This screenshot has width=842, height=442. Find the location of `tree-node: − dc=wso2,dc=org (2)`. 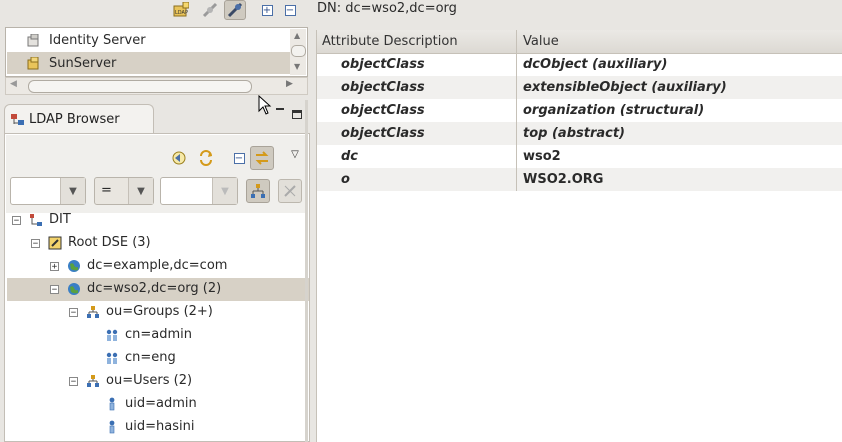

tree-node: − dc=wso2,dc=org (2) is located at coordinates (158, 289).